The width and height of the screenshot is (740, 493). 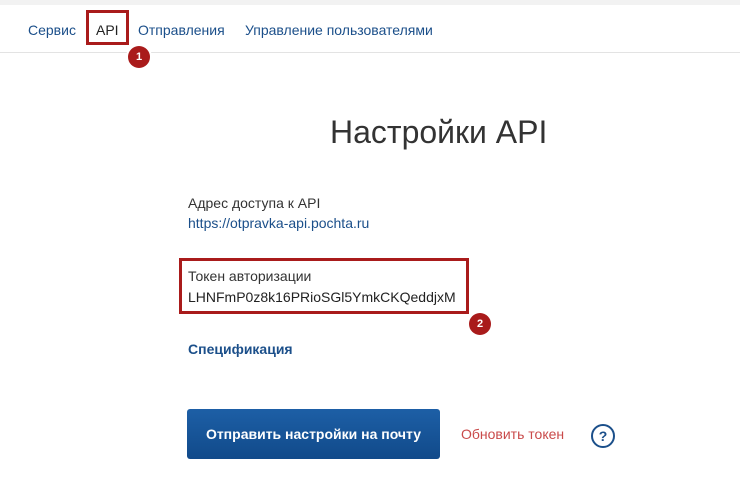 What do you see at coordinates (139, 57) in the screenshot?
I see `annotation-marker-1: 1` at bounding box center [139, 57].